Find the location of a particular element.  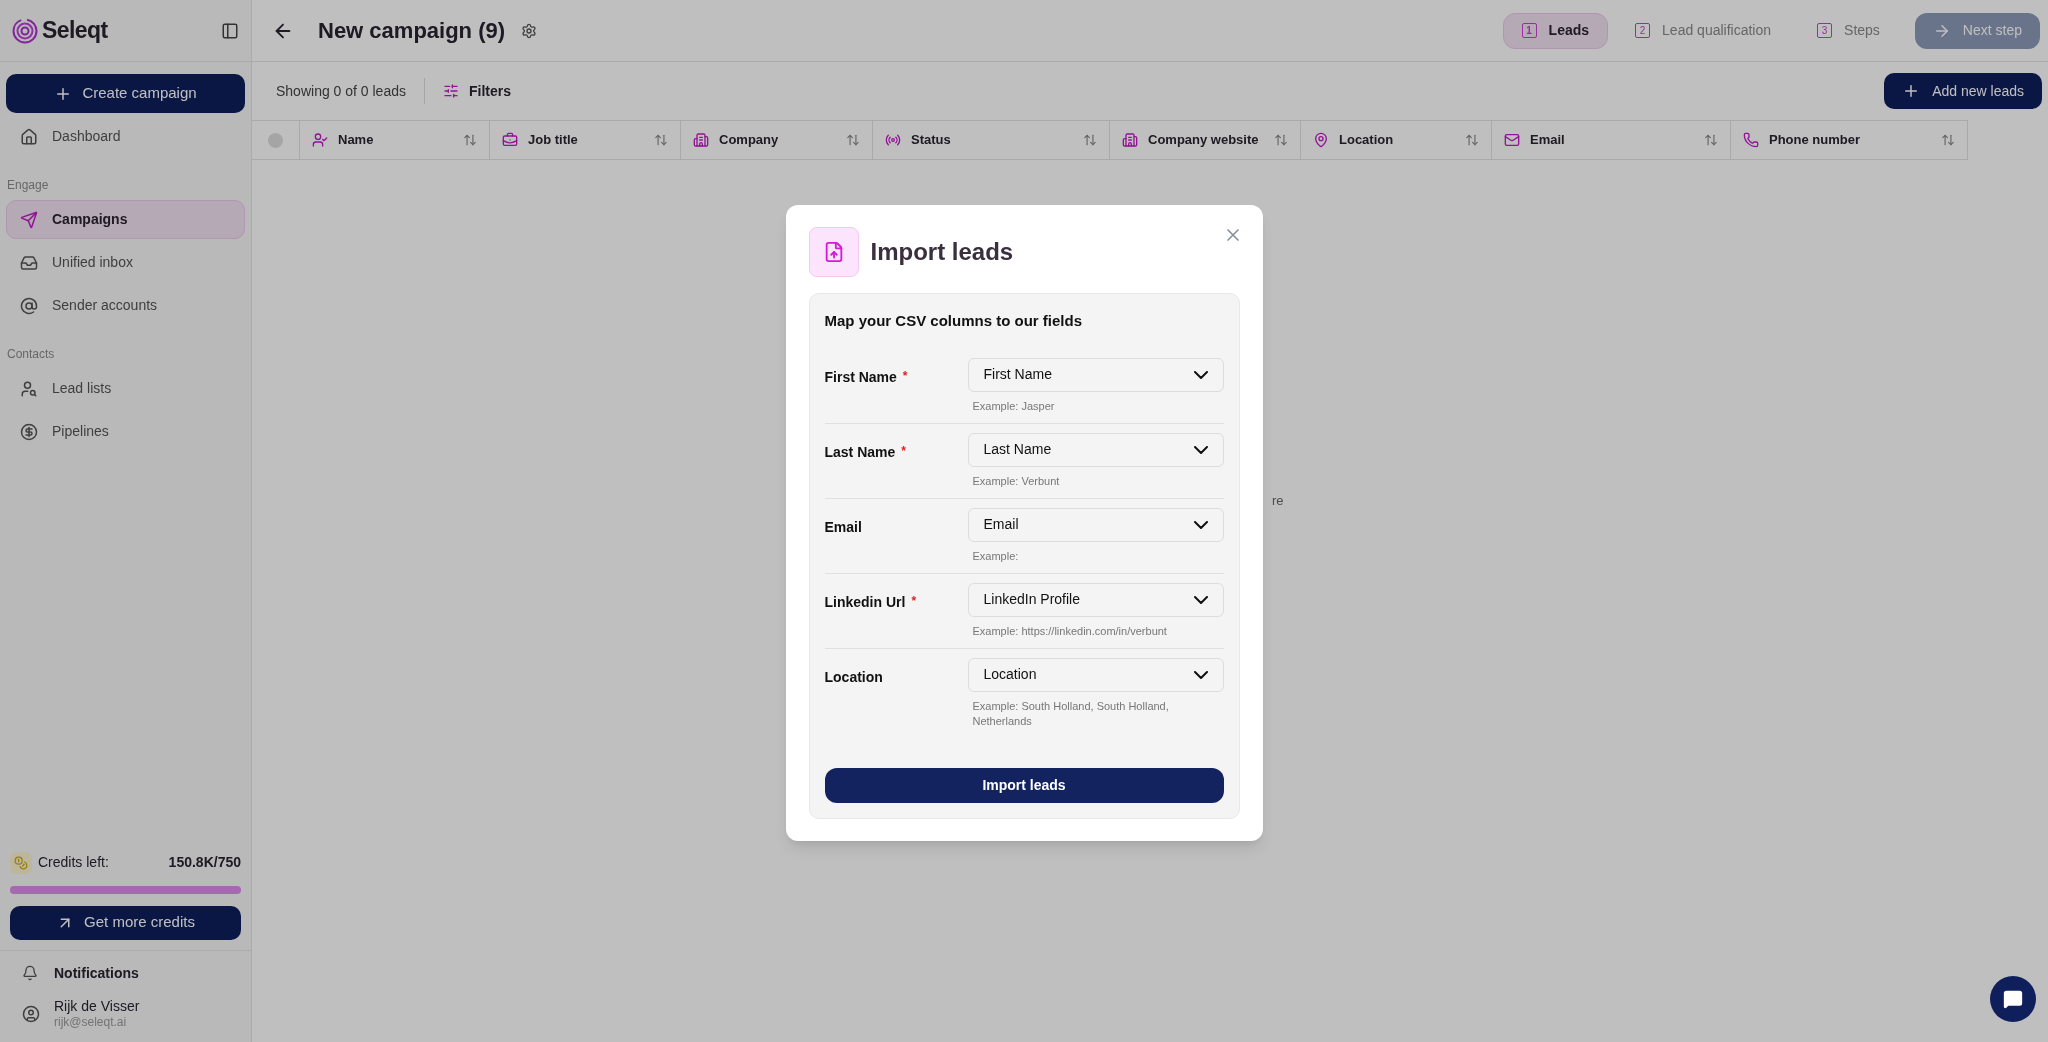

field-example: Example: Jasper is located at coordinates (1013, 406).